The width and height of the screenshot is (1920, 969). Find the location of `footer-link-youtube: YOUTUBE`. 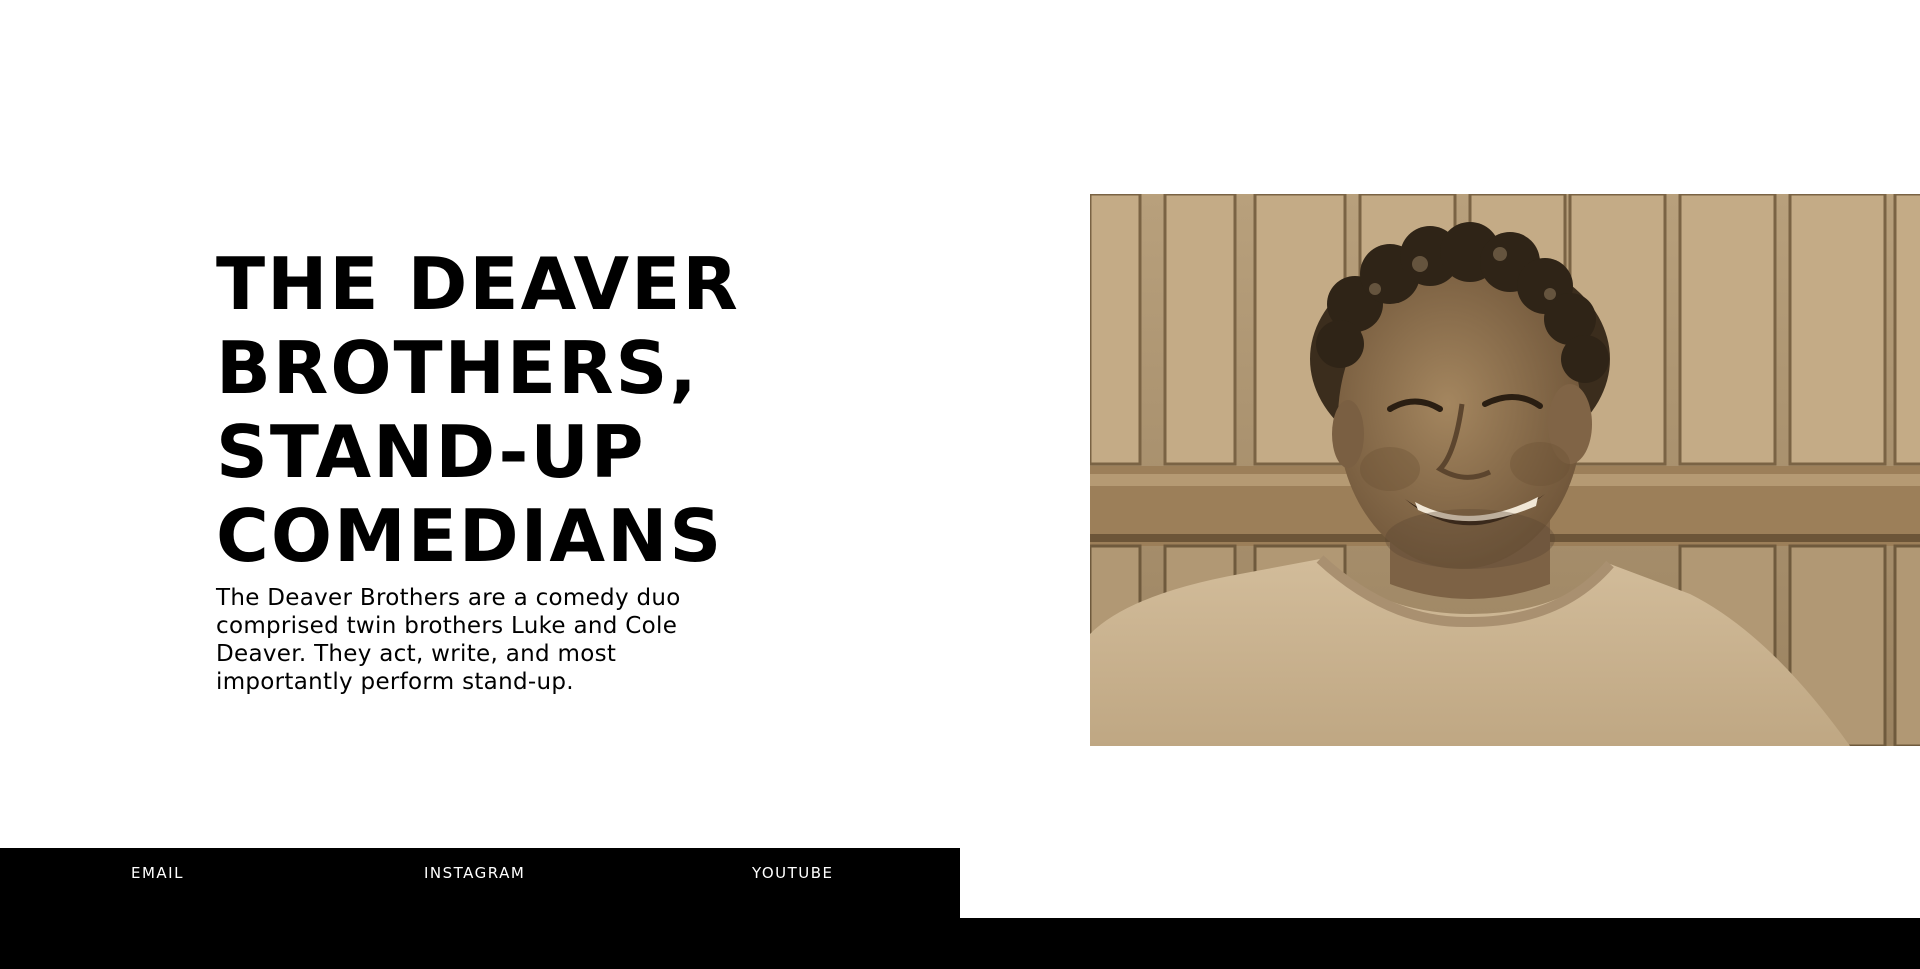

footer-link-youtube: YOUTUBE is located at coordinates (793, 873).